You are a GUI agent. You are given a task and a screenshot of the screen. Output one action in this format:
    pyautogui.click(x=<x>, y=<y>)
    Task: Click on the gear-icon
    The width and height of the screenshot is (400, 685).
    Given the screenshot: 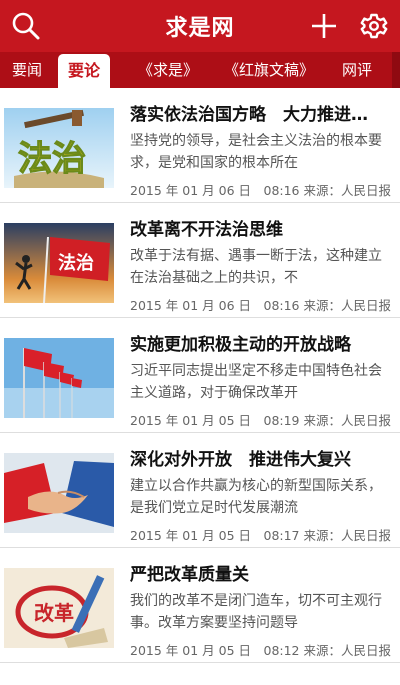 What is the action you would take?
    pyautogui.click(x=374, y=26)
    